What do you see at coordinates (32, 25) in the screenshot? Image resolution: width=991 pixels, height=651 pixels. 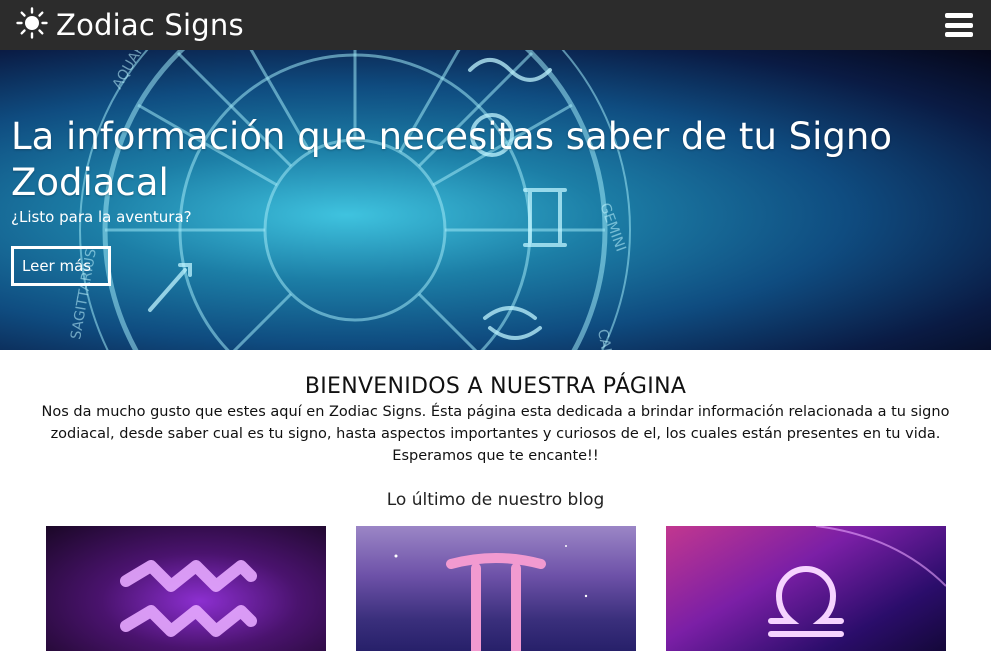 I see `sun-icon` at bounding box center [32, 25].